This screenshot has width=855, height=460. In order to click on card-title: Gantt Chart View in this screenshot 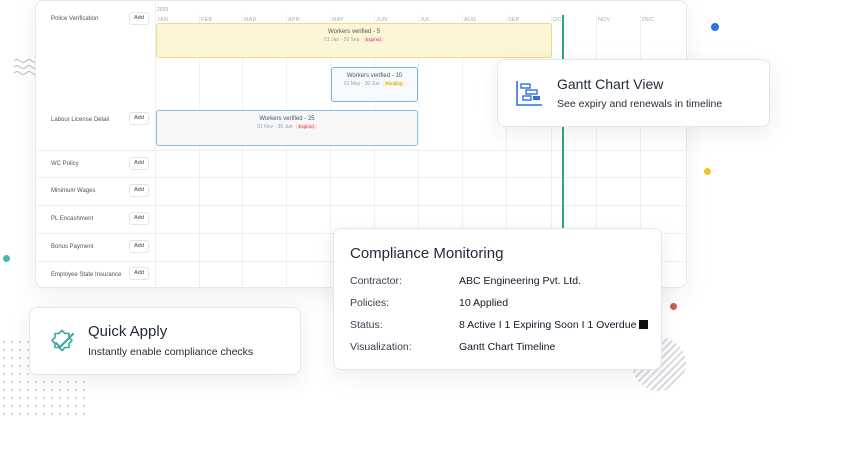, I will do `click(610, 84)`.